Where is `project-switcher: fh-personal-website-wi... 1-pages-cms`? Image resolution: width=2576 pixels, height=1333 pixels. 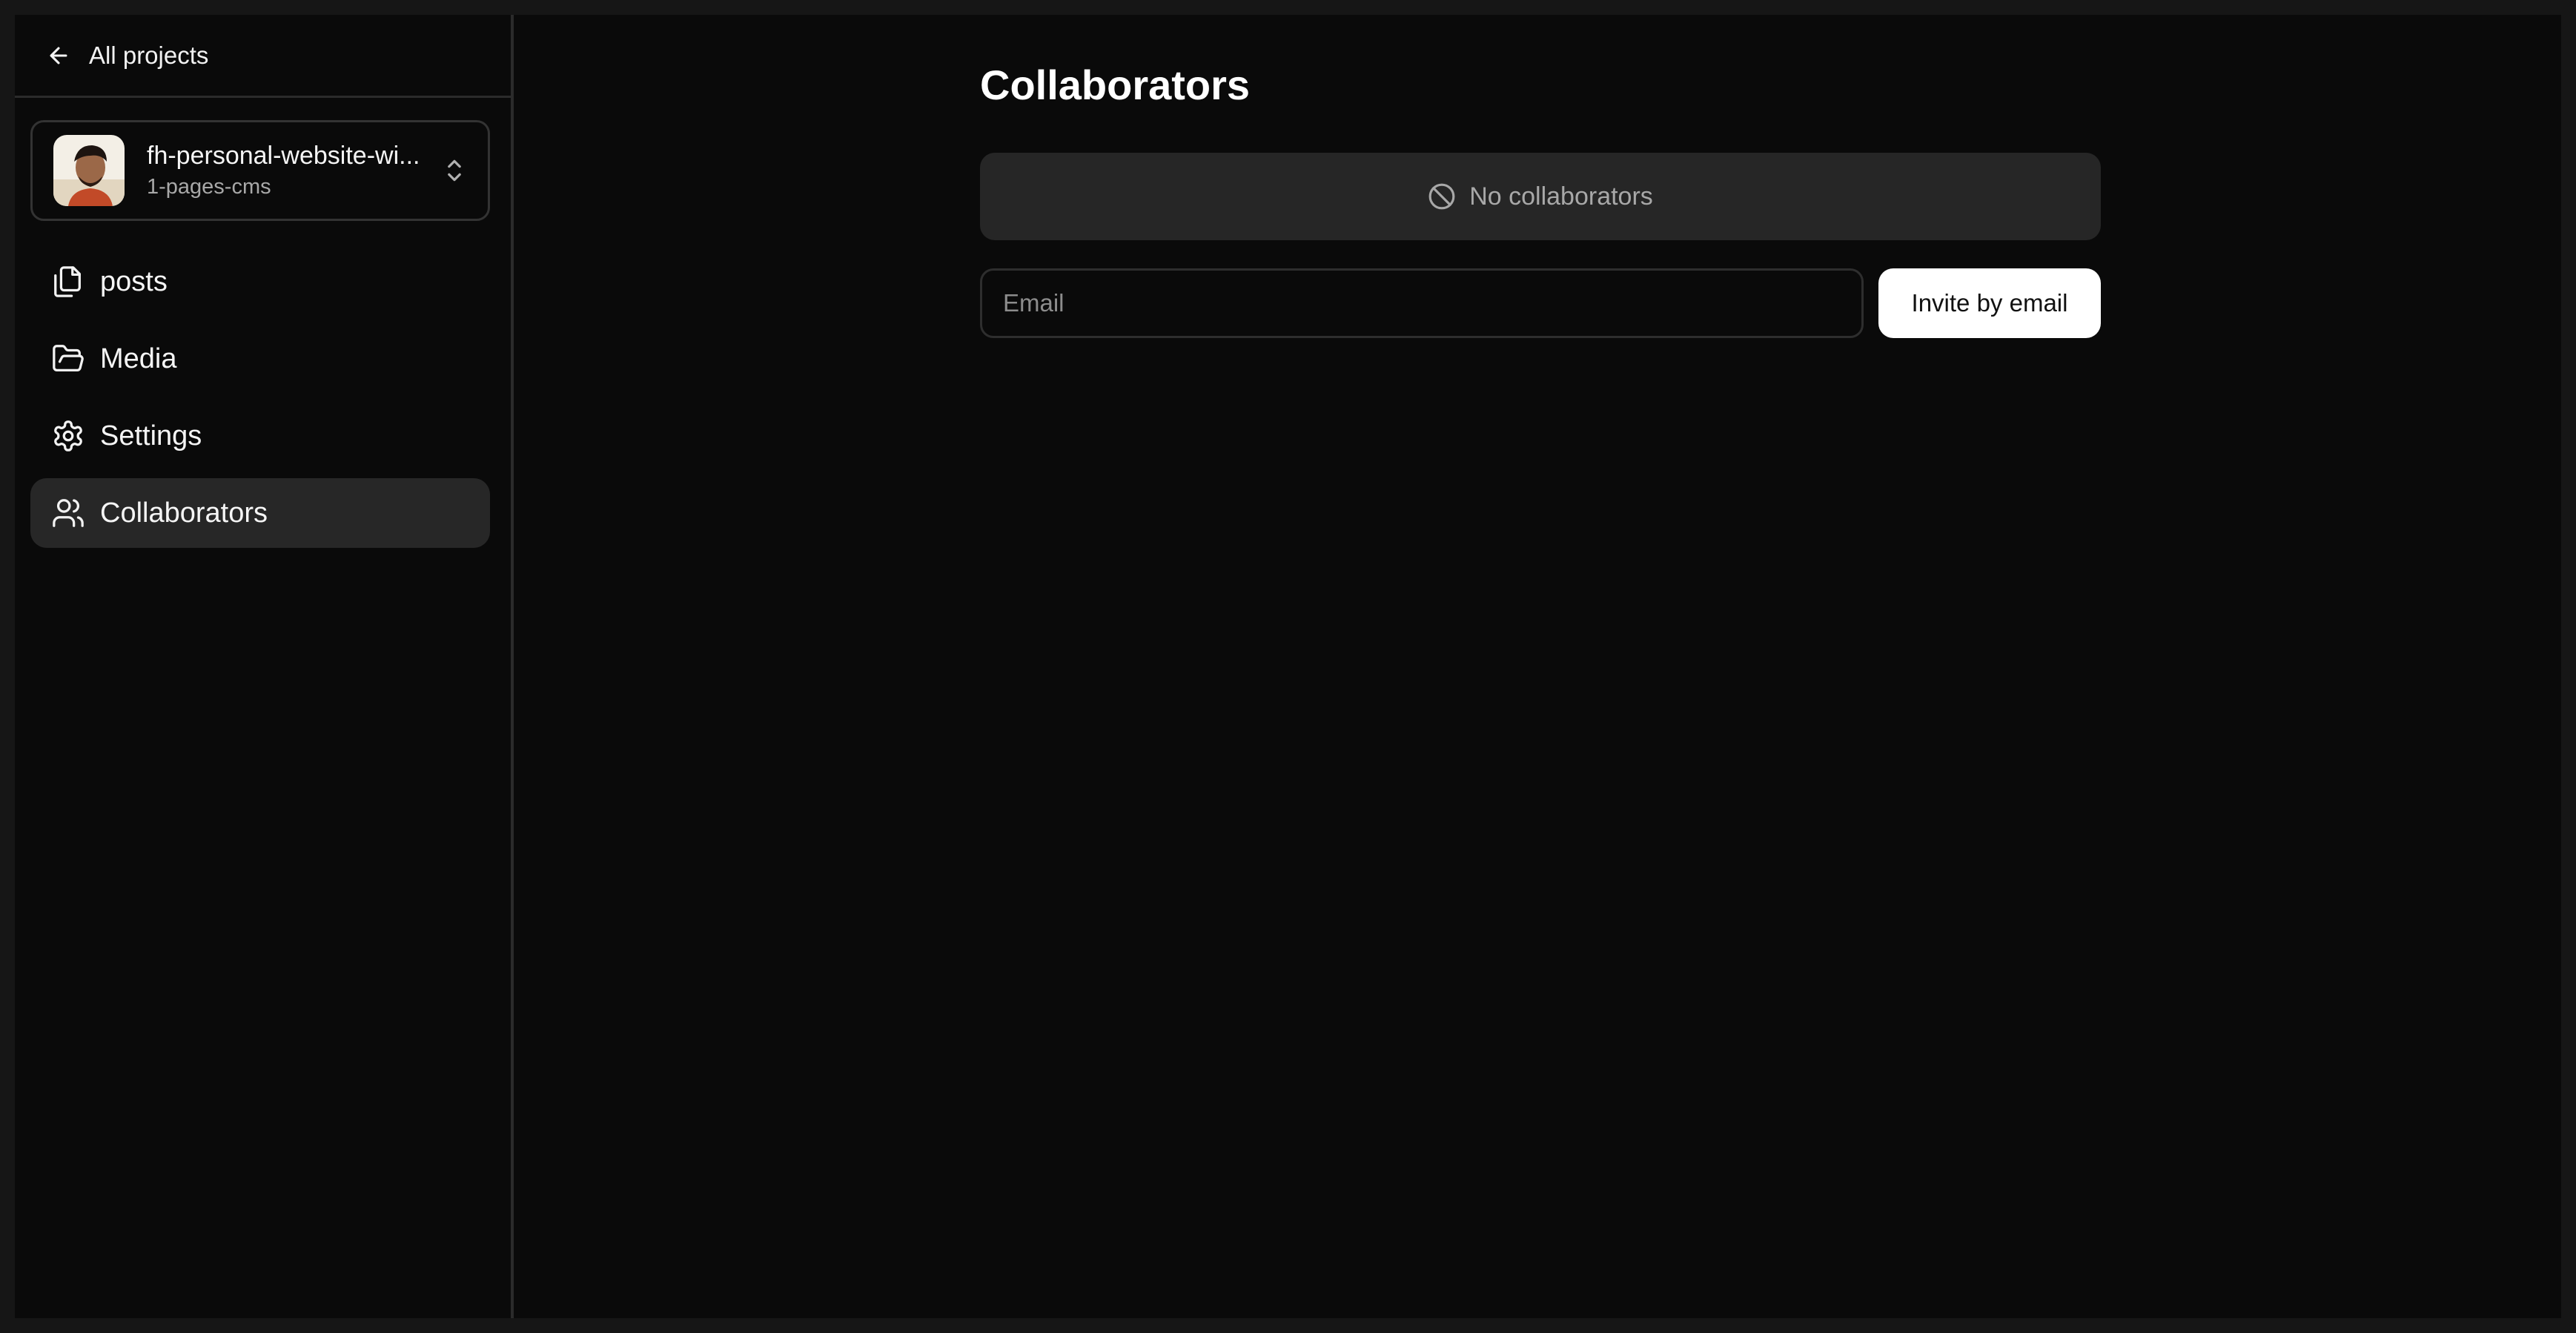
project-switcher: fh-personal-website-wi... 1-pages-cms is located at coordinates (260, 170).